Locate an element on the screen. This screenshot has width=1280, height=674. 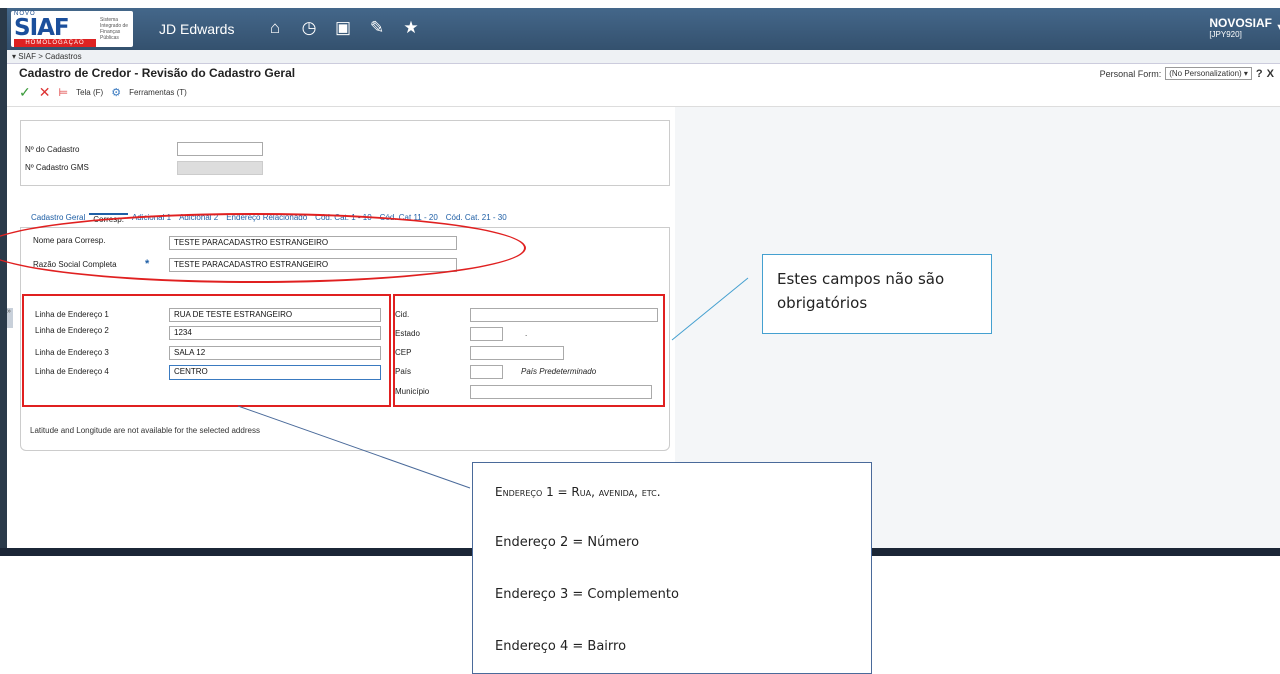
callout1-line is located at coordinates (710, 309).